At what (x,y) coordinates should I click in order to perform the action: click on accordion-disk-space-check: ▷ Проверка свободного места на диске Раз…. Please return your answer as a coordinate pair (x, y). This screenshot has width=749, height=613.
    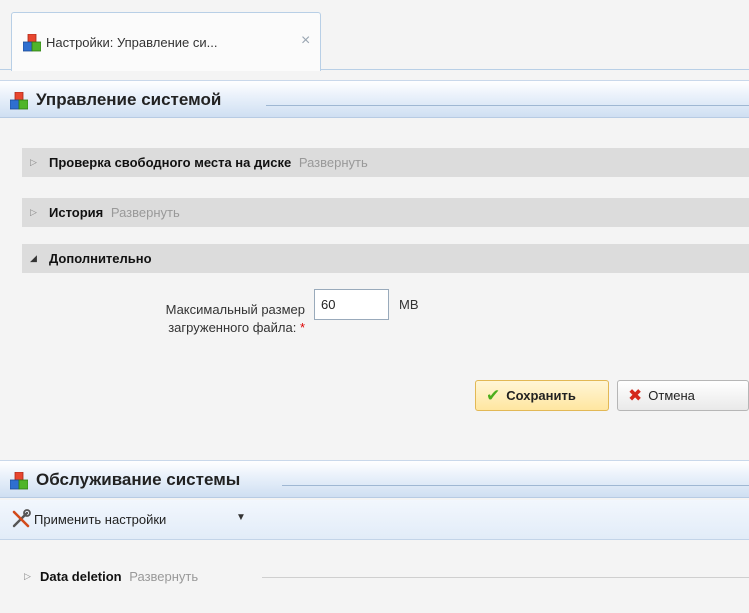
    Looking at the image, I should click on (385, 162).